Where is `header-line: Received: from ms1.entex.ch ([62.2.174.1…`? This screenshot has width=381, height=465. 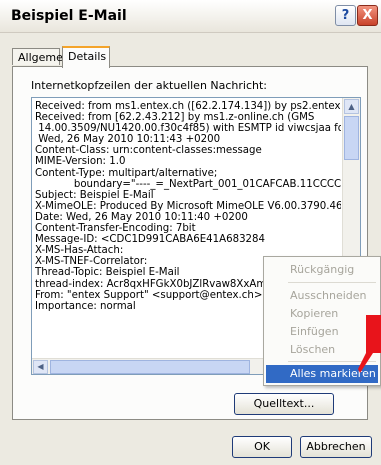 header-line: Received: from ms1.entex.ch ([62.2.174.1… is located at coordinates (188, 106).